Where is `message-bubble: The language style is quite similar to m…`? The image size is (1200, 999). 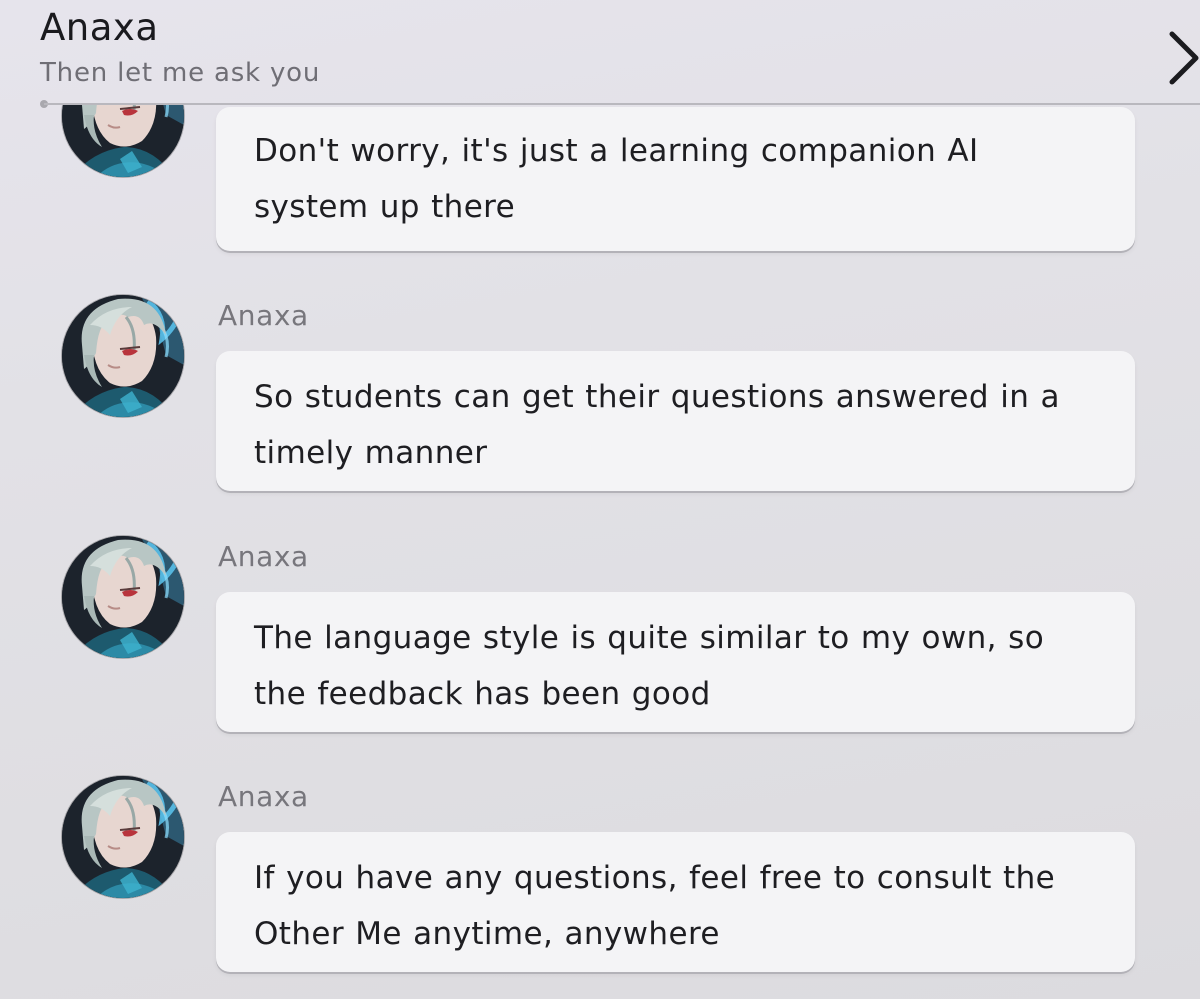
message-bubble: The language style is quite similar to m… is located at coordinates (675, 662).